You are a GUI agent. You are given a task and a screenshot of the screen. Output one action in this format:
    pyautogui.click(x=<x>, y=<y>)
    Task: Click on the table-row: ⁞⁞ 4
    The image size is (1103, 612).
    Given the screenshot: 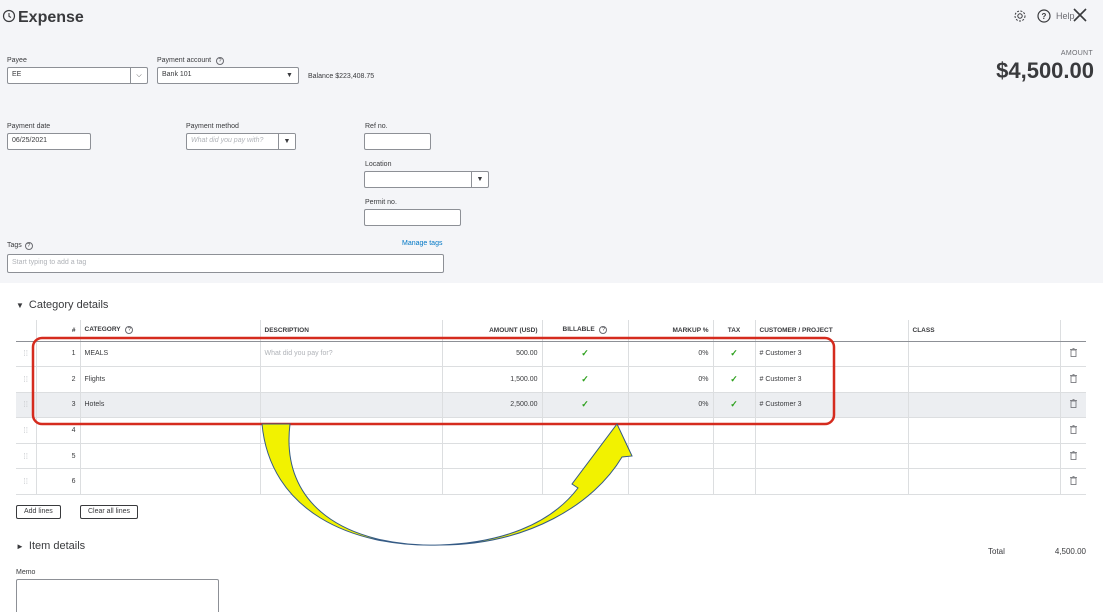 What is the action you would take?
    pyautogui.click(x=551, y=430)
    